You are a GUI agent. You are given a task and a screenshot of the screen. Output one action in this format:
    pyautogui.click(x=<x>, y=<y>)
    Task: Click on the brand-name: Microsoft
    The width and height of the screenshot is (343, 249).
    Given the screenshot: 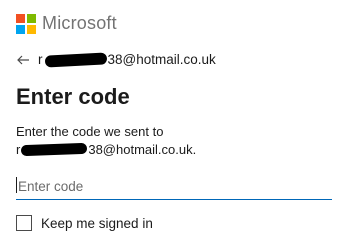 What is the action you would take?
    pyautogui.click(x=79, y=23)
    